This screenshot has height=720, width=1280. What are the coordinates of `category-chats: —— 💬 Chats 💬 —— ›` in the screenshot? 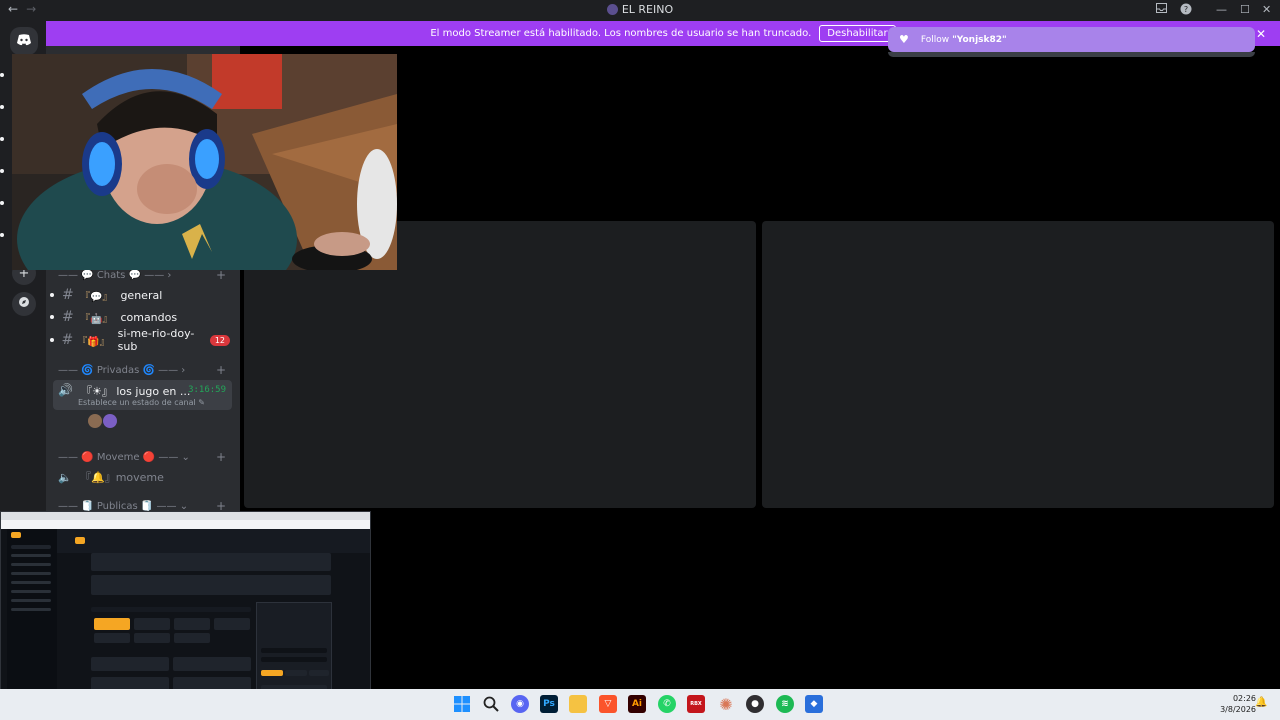 It's located at (114, 275).